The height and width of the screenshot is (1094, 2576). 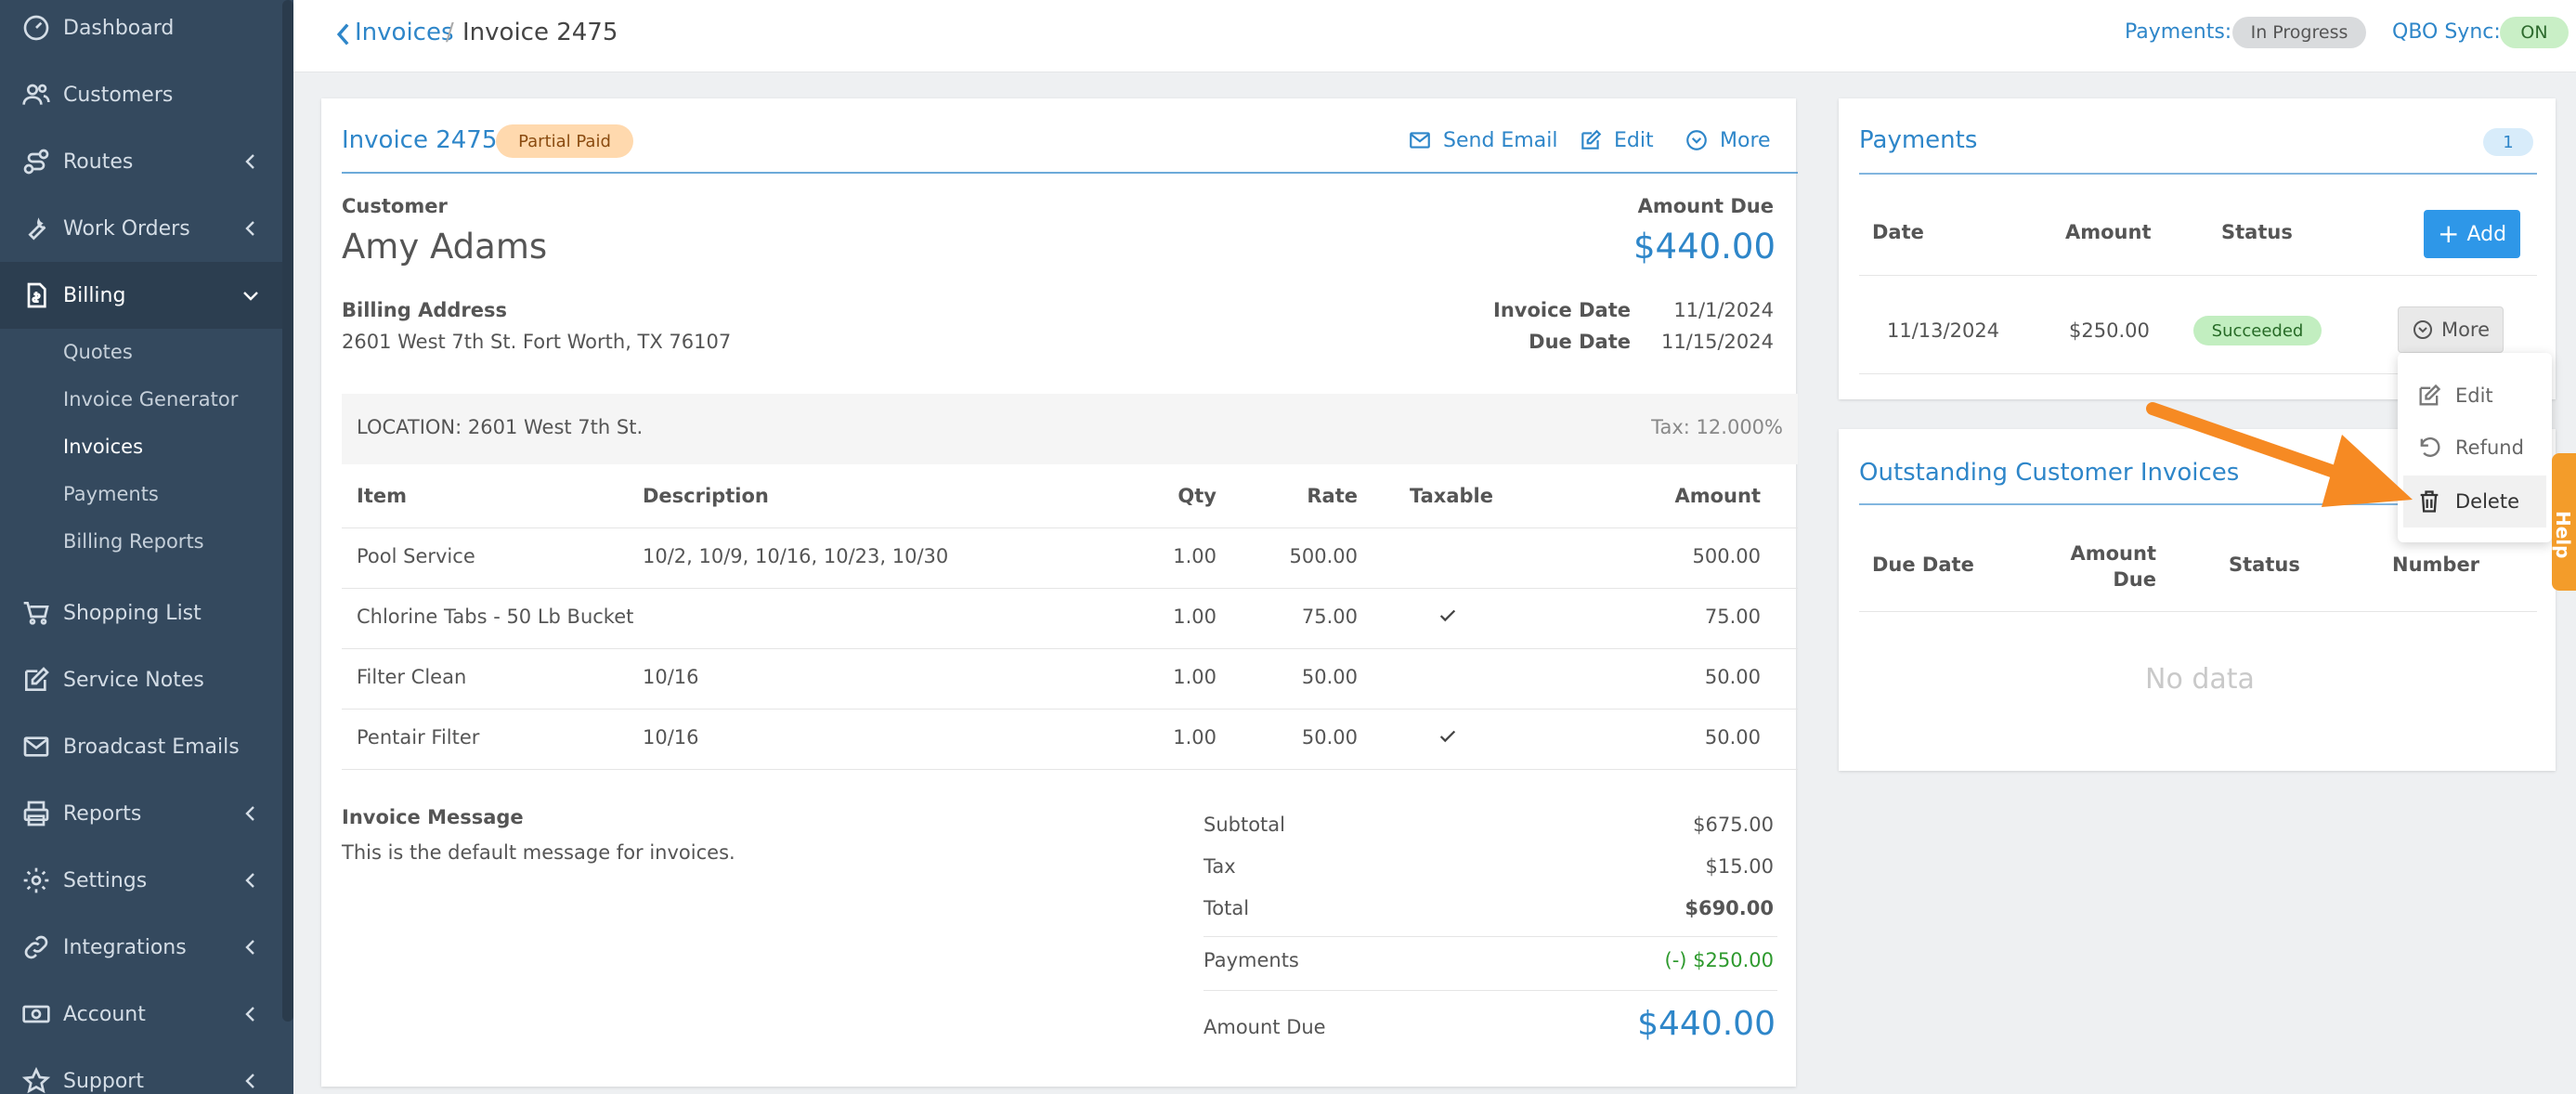 I want to click on menu-item-delete: Delete, so click(x=2474, y=501).